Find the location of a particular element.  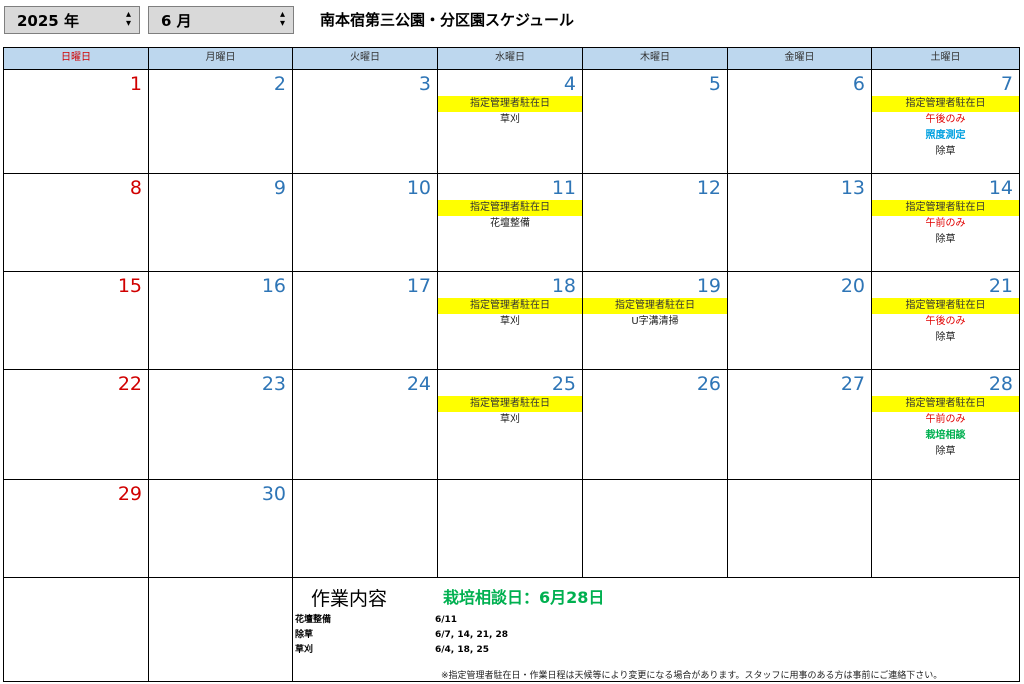

day-cell: 8 is located at coordinates (76, 222).